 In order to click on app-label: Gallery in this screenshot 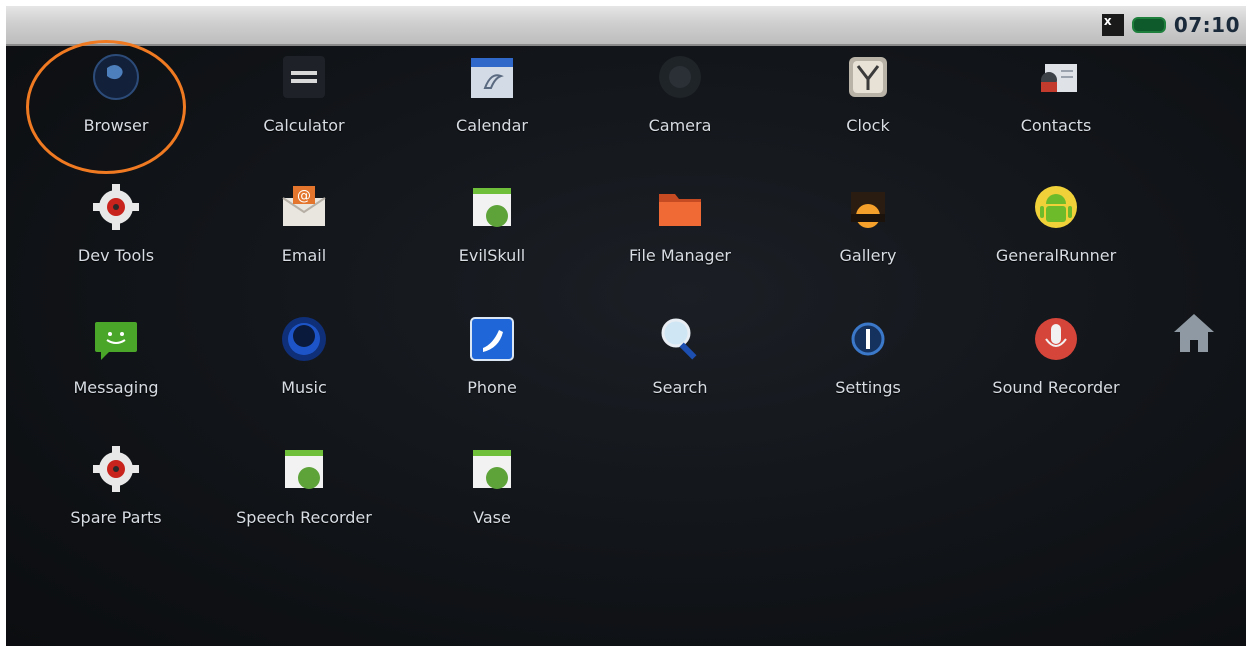, I will do `click(868, 255)`.